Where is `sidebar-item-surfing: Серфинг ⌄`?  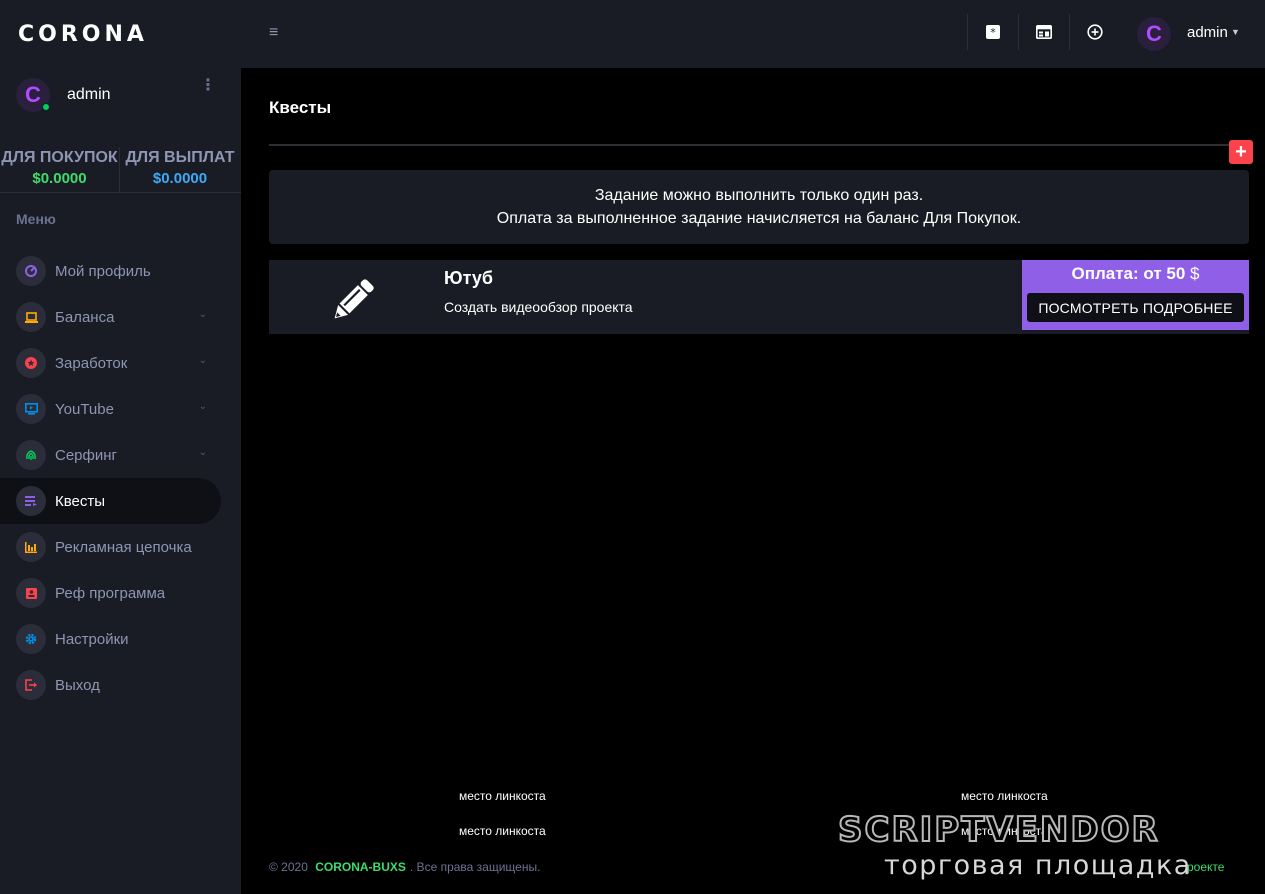
sidebar-item-surfing: Серфинг ⌄ is located at coordinates (110, 455).